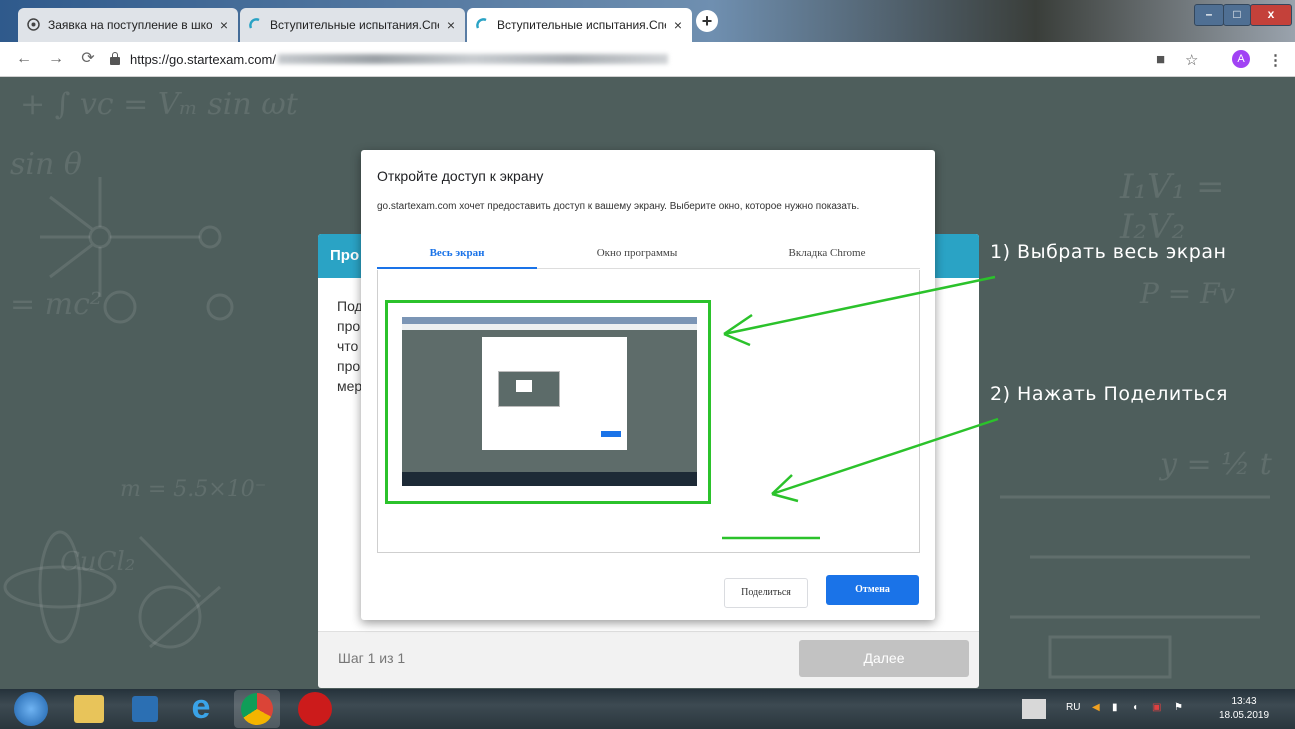  I want to click on annotation-step-1: 1) Выбрать весь экран, so click(1108, 252).